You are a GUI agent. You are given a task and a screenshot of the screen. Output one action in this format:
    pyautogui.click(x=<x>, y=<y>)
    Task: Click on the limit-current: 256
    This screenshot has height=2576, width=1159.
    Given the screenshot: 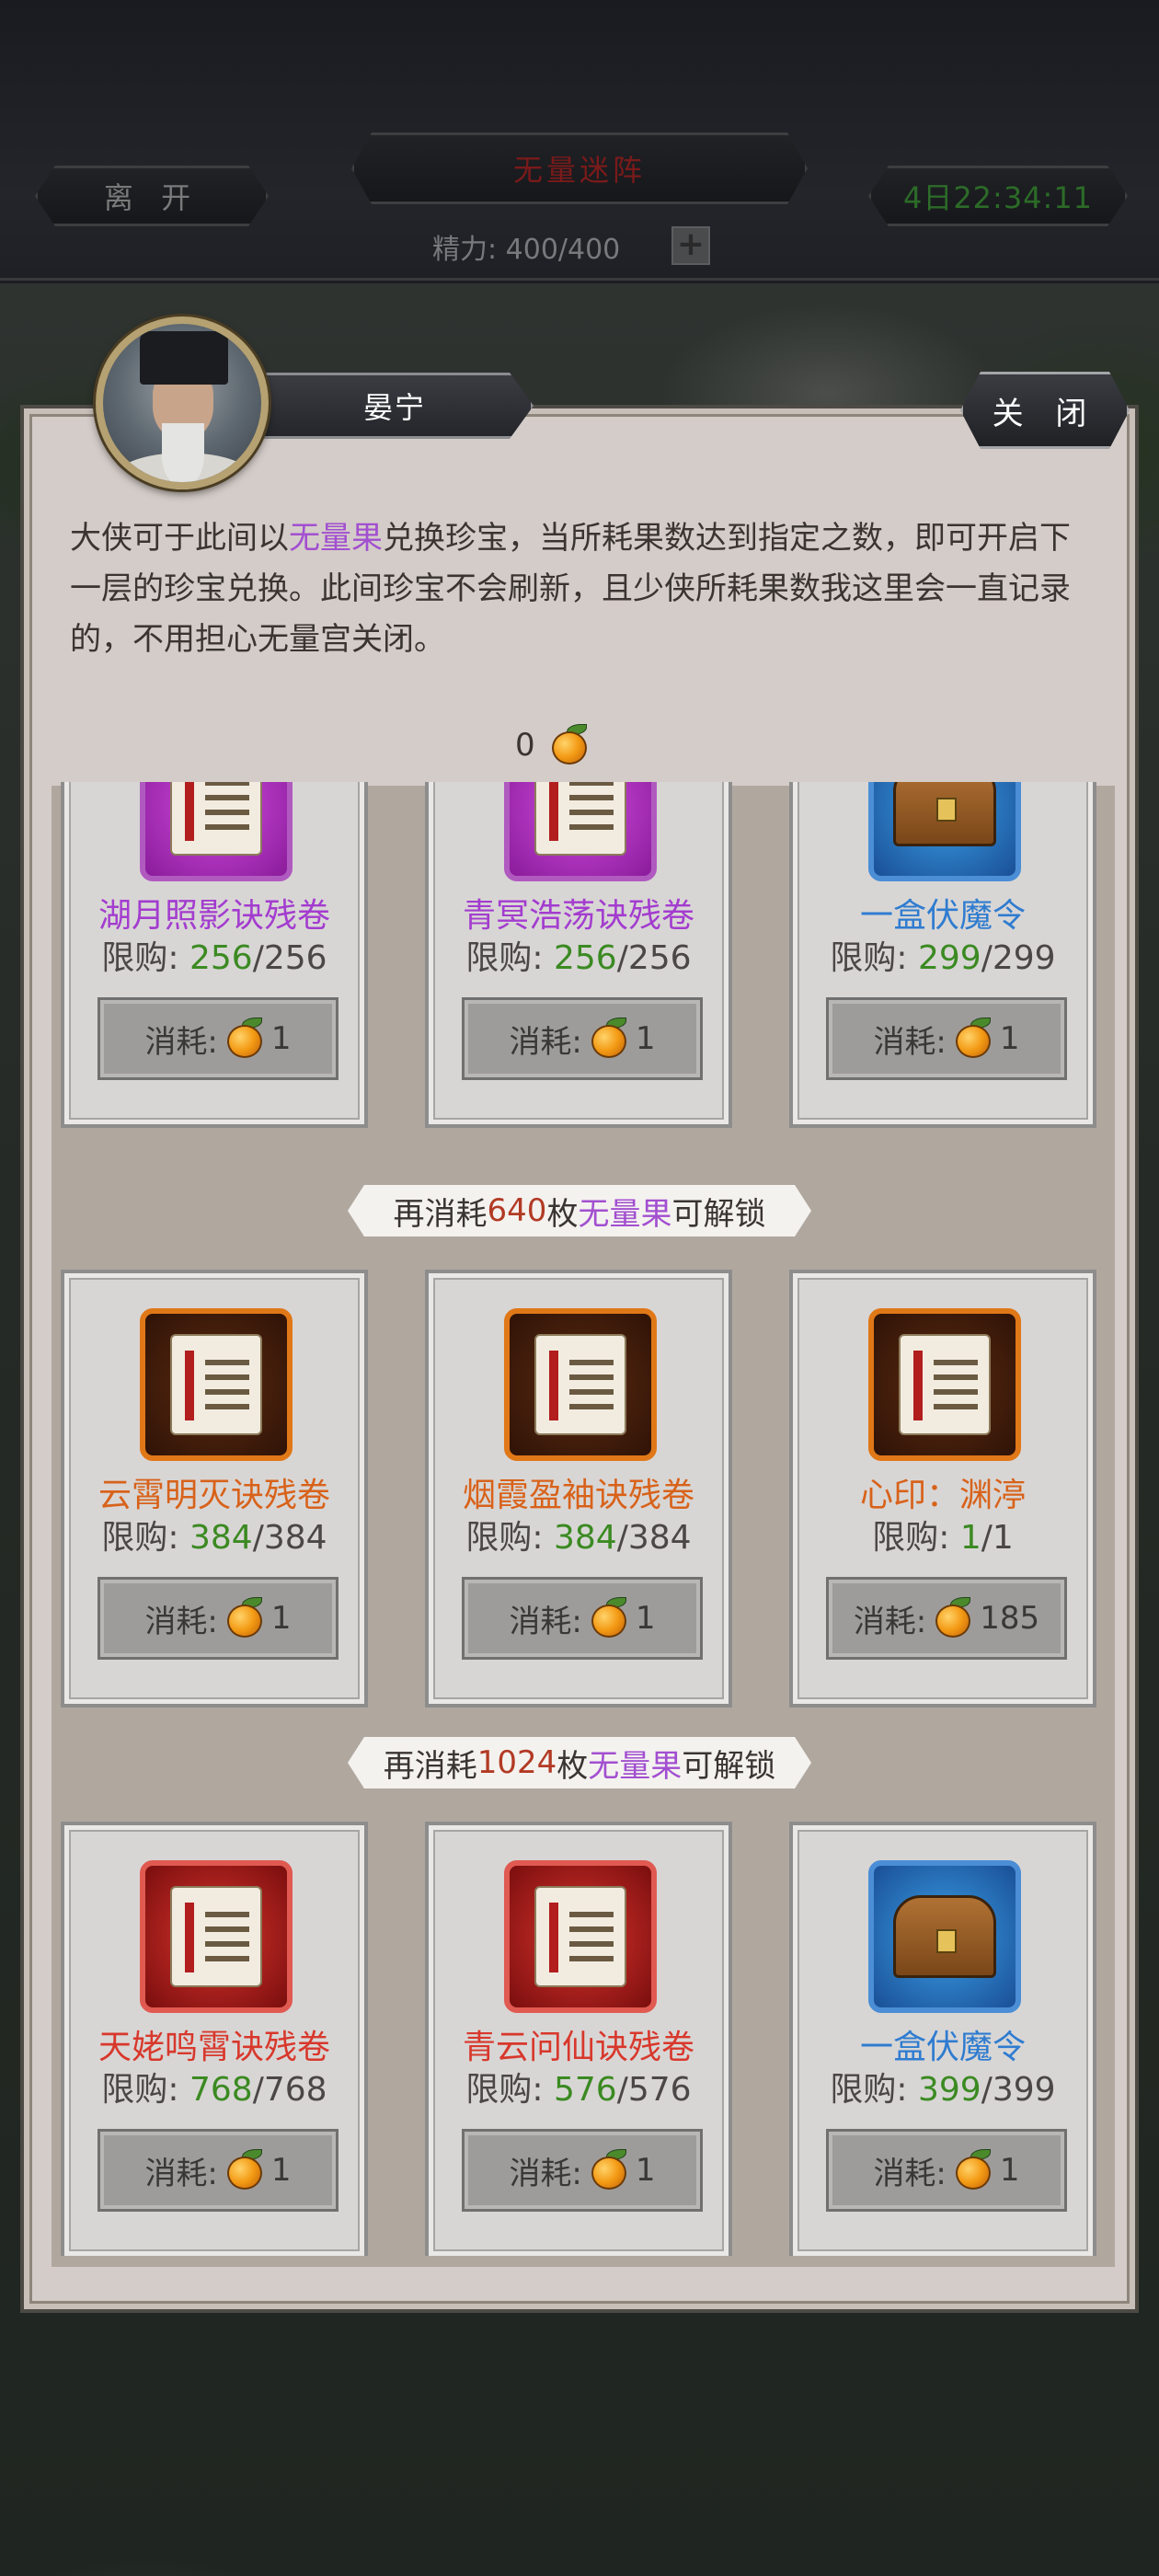 What is the action you would take?
    pyautogui.click(x=221, y=958)
    